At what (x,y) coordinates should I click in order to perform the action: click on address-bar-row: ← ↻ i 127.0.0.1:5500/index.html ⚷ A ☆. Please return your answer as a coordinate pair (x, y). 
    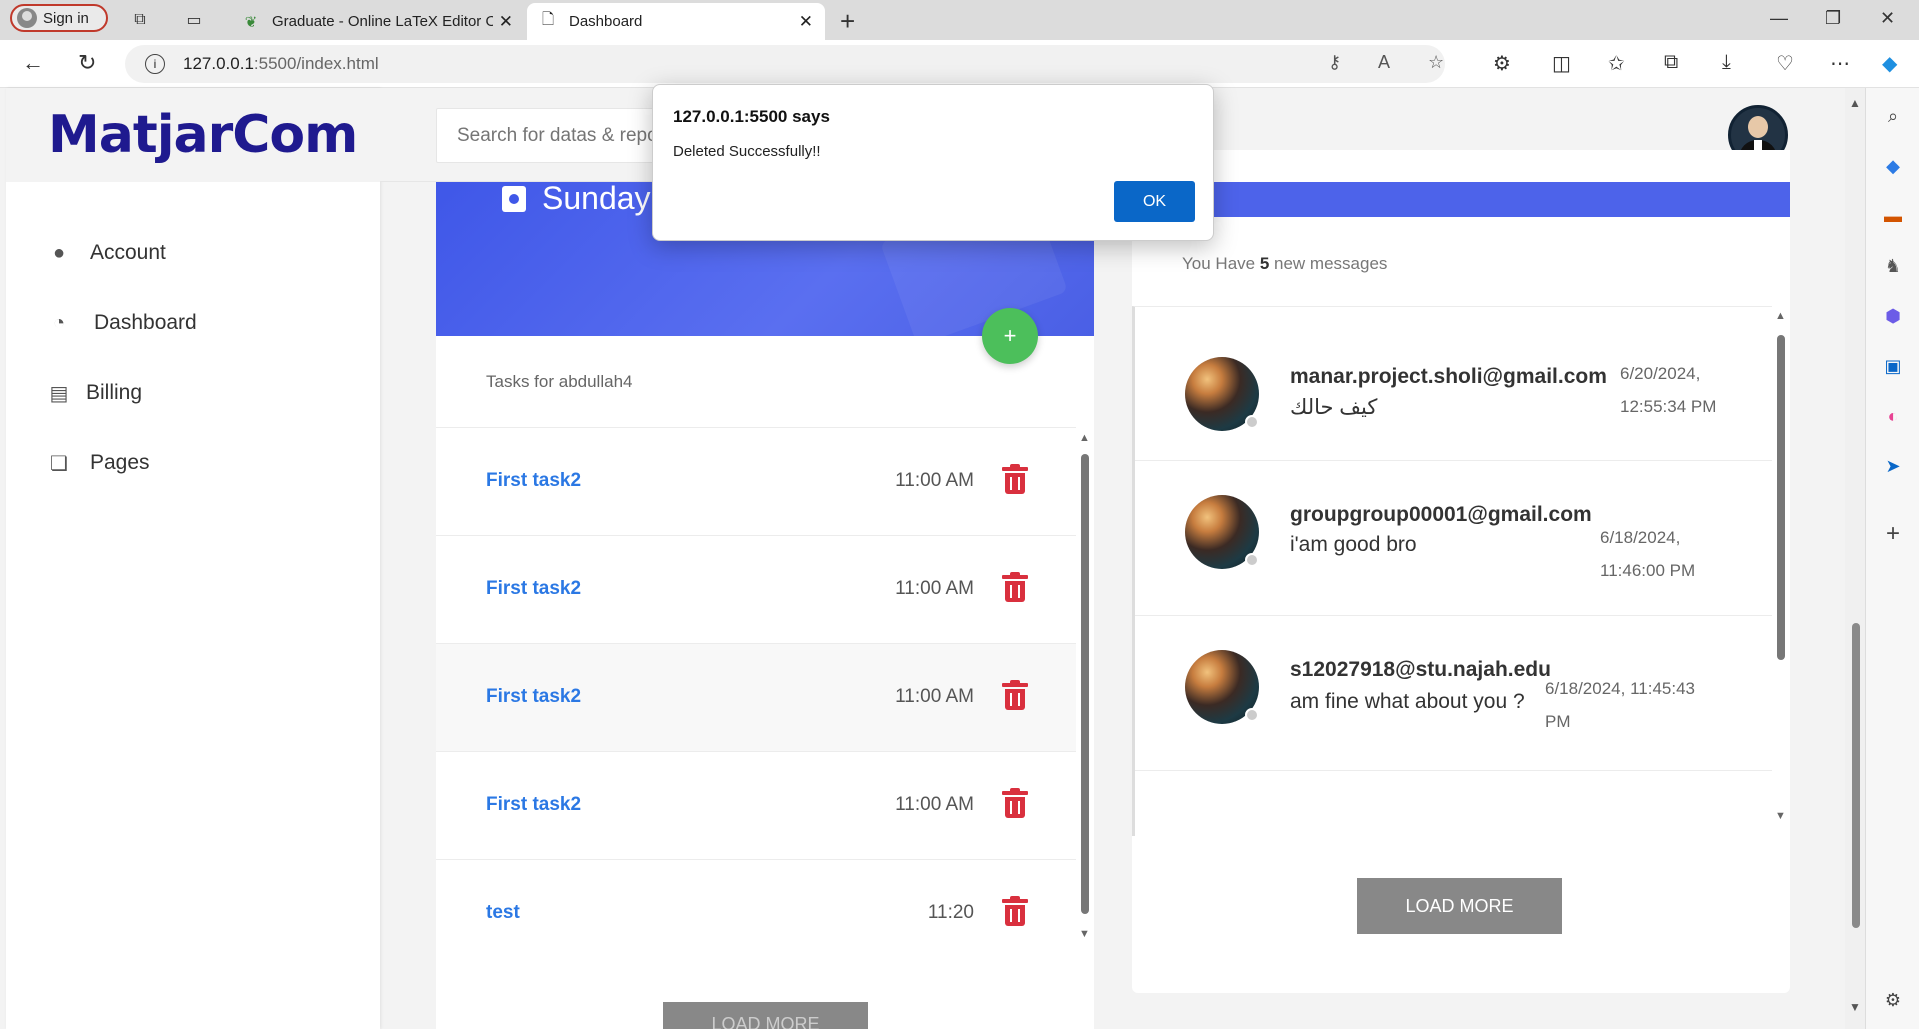
    Looking at the image, I should click on (959, 64).